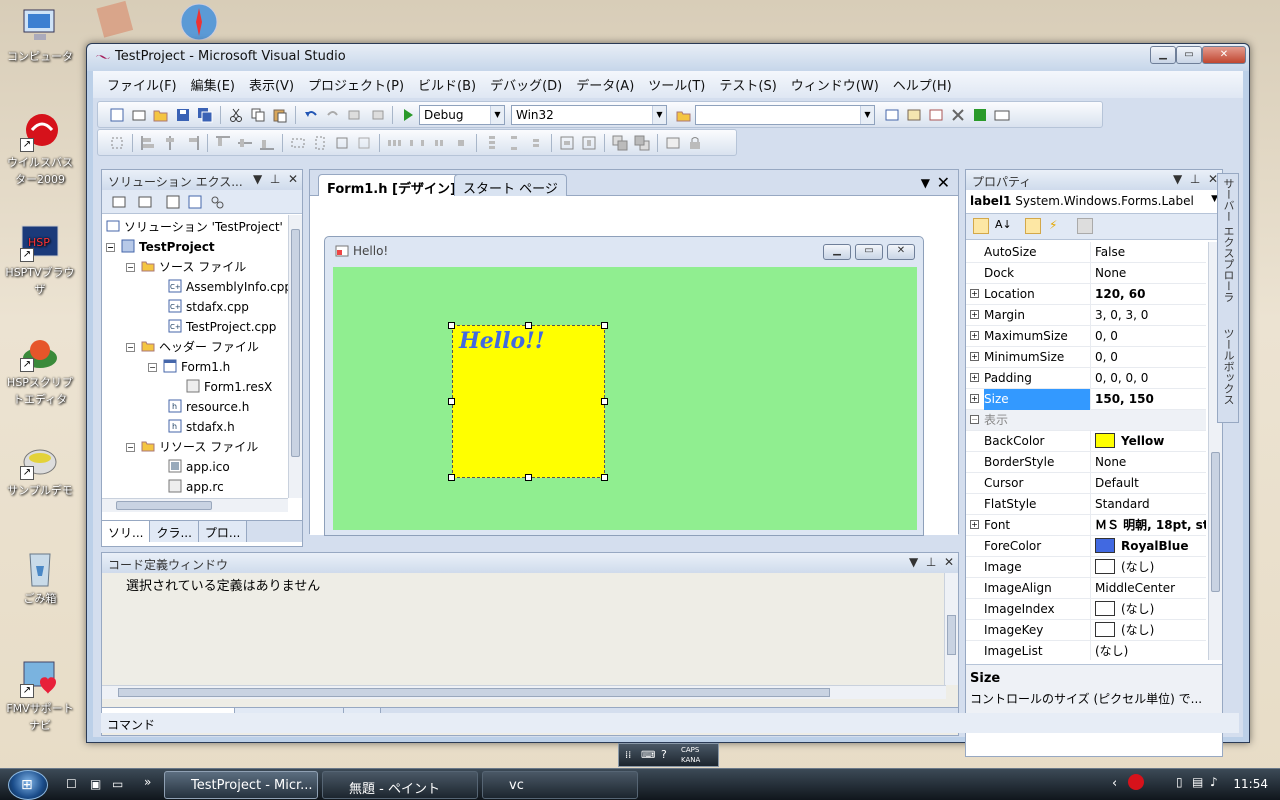 Image resolution: width=1280 pixels, height=800 pixels. What do you see at coordinates (333, 115) in the screenshot?
I see `redo-icon` at bounding box center [333, 115].